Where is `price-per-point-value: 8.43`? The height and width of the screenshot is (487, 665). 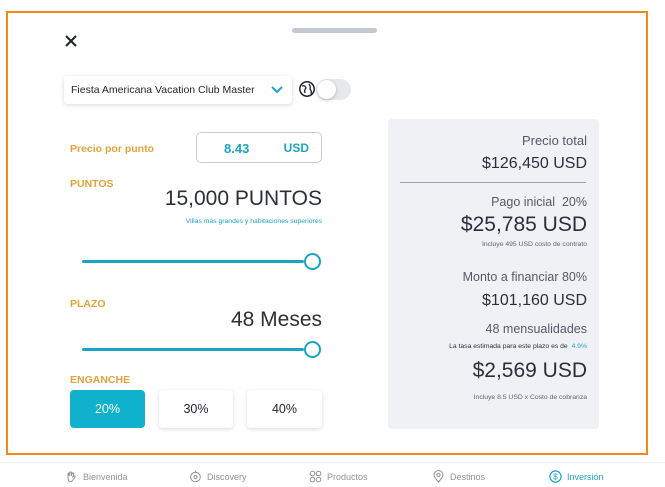
price-per-point-value: 8.43 is located at coordinates (237, 148).